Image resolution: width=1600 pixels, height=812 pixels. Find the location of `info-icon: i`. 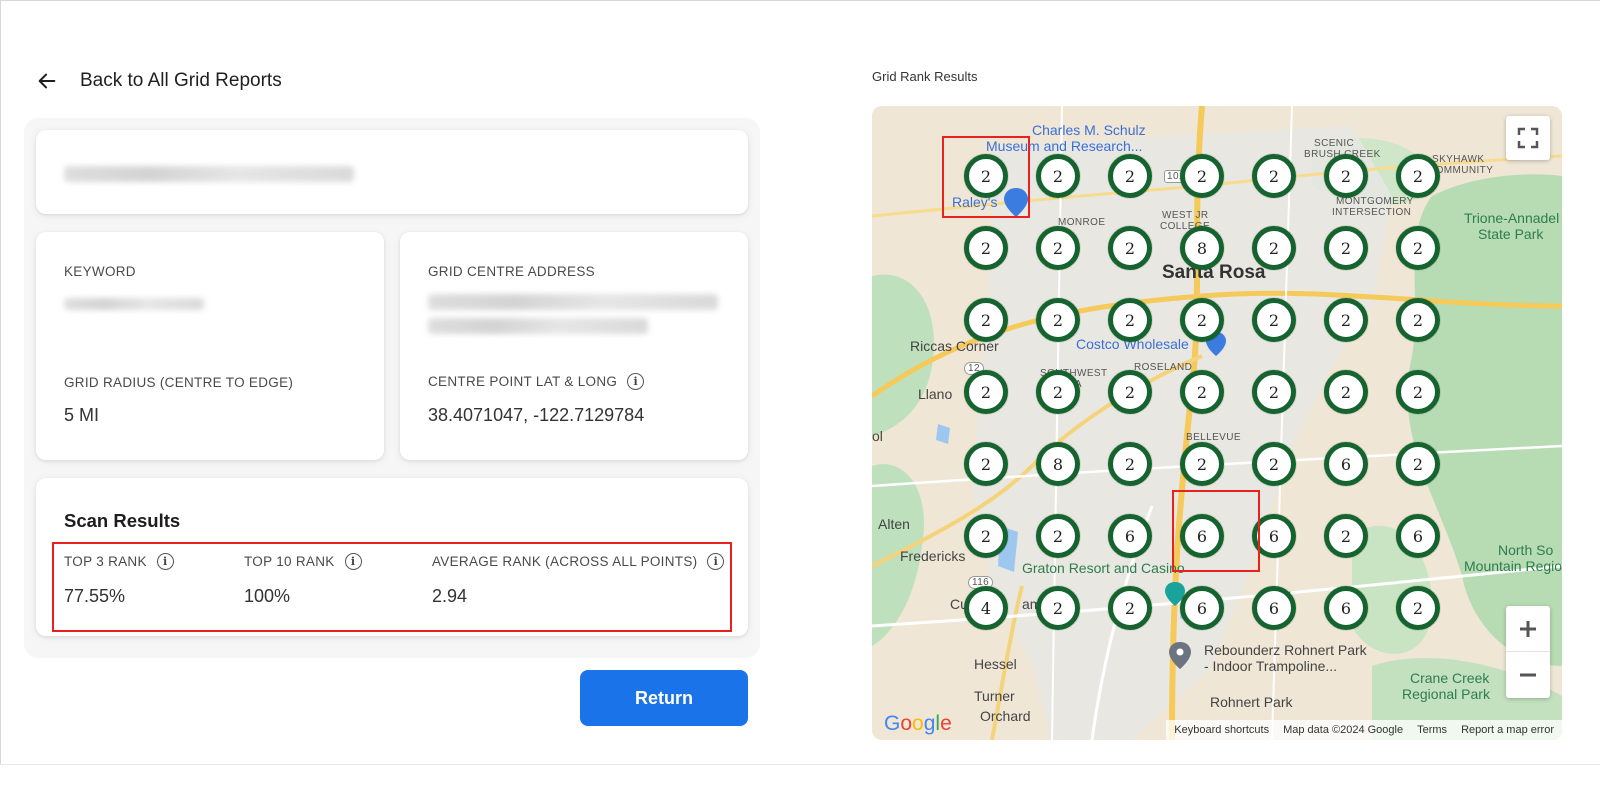

info-icon: i is located at coordinates (636, 381).